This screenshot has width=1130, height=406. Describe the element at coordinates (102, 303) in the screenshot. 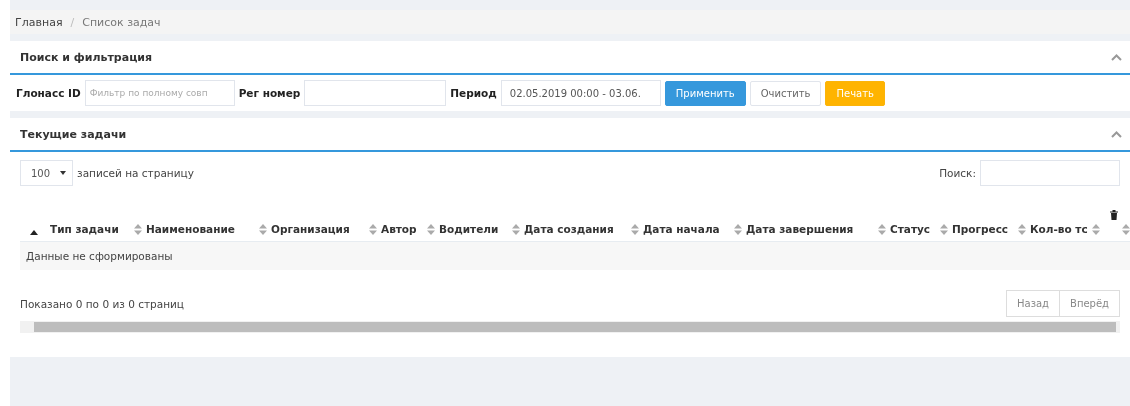

I see `table-info: Показано 0 по 0 из 0 страниц` at that location.